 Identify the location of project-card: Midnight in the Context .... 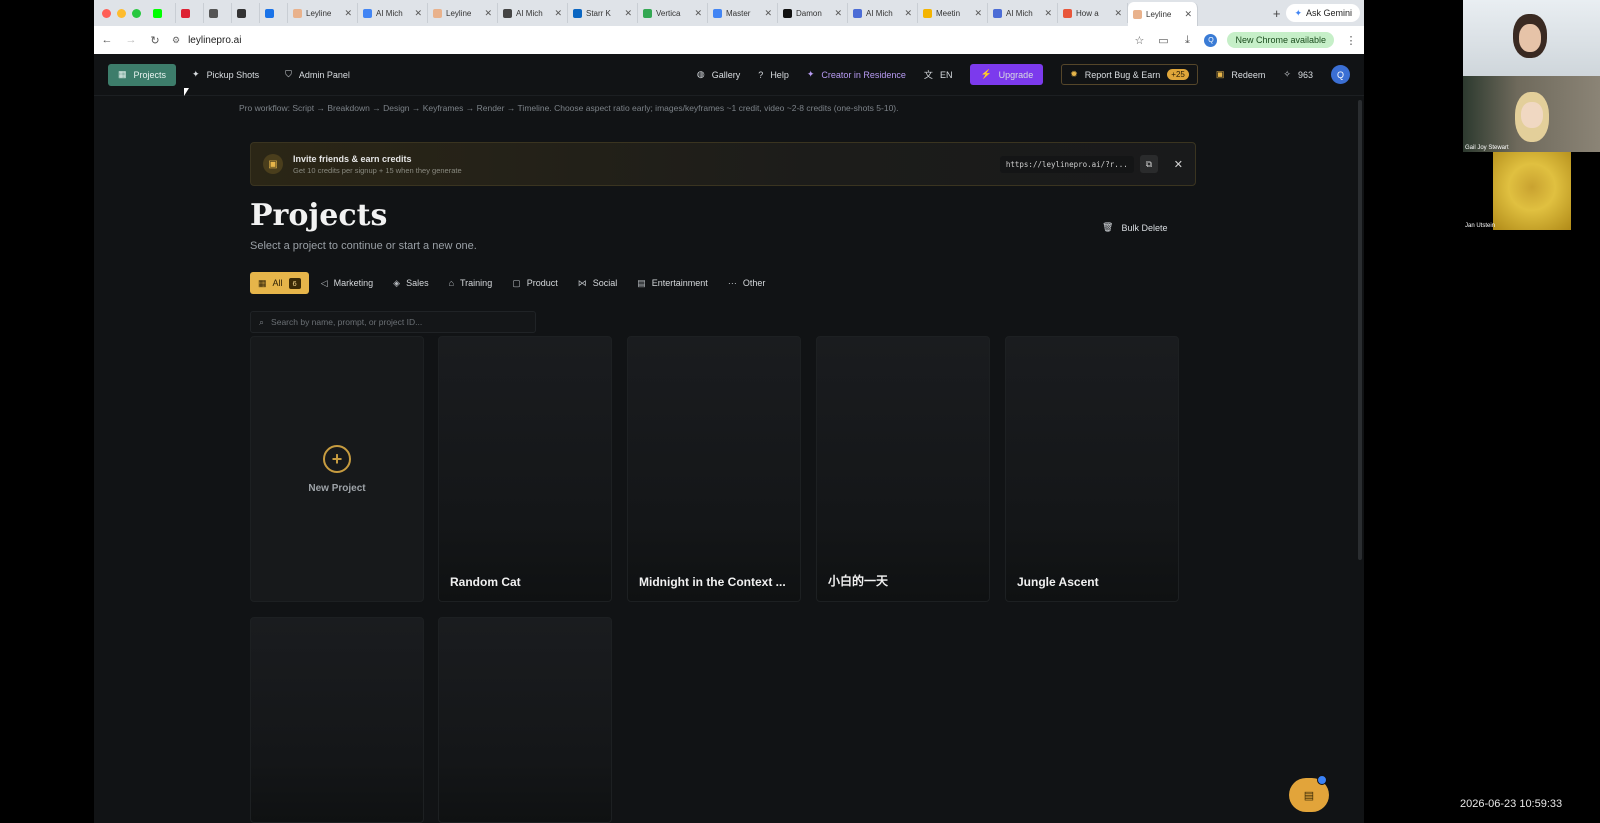
(714, 469).